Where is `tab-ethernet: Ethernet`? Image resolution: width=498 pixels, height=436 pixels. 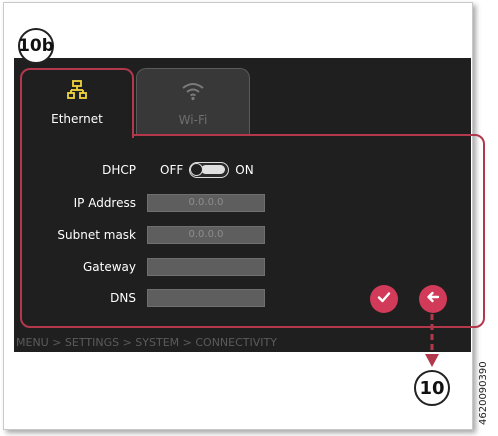
tab-ethernet: Ethernet is located at coordinates (77, 103).